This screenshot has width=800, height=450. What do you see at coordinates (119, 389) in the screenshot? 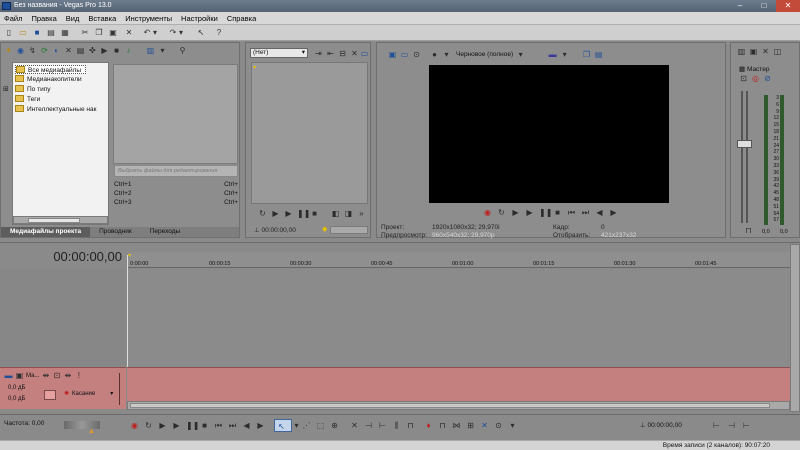
I see `track-resize` at bounding box center [119, 389].